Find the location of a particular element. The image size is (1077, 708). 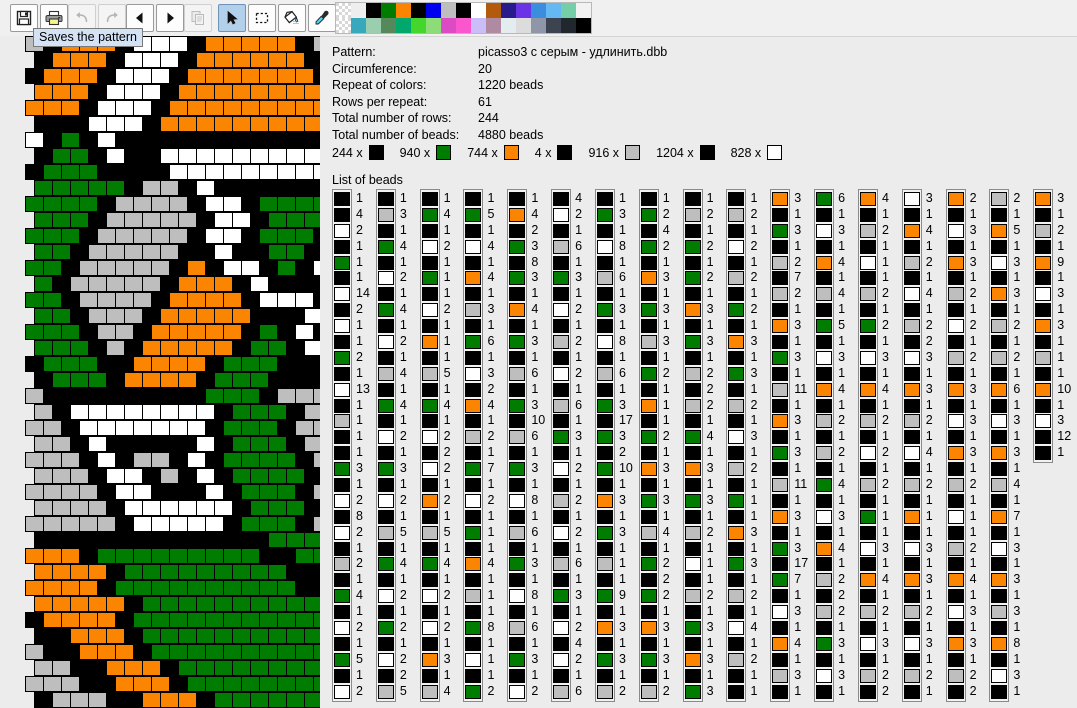

next-button is located at coordinates (170, 18).